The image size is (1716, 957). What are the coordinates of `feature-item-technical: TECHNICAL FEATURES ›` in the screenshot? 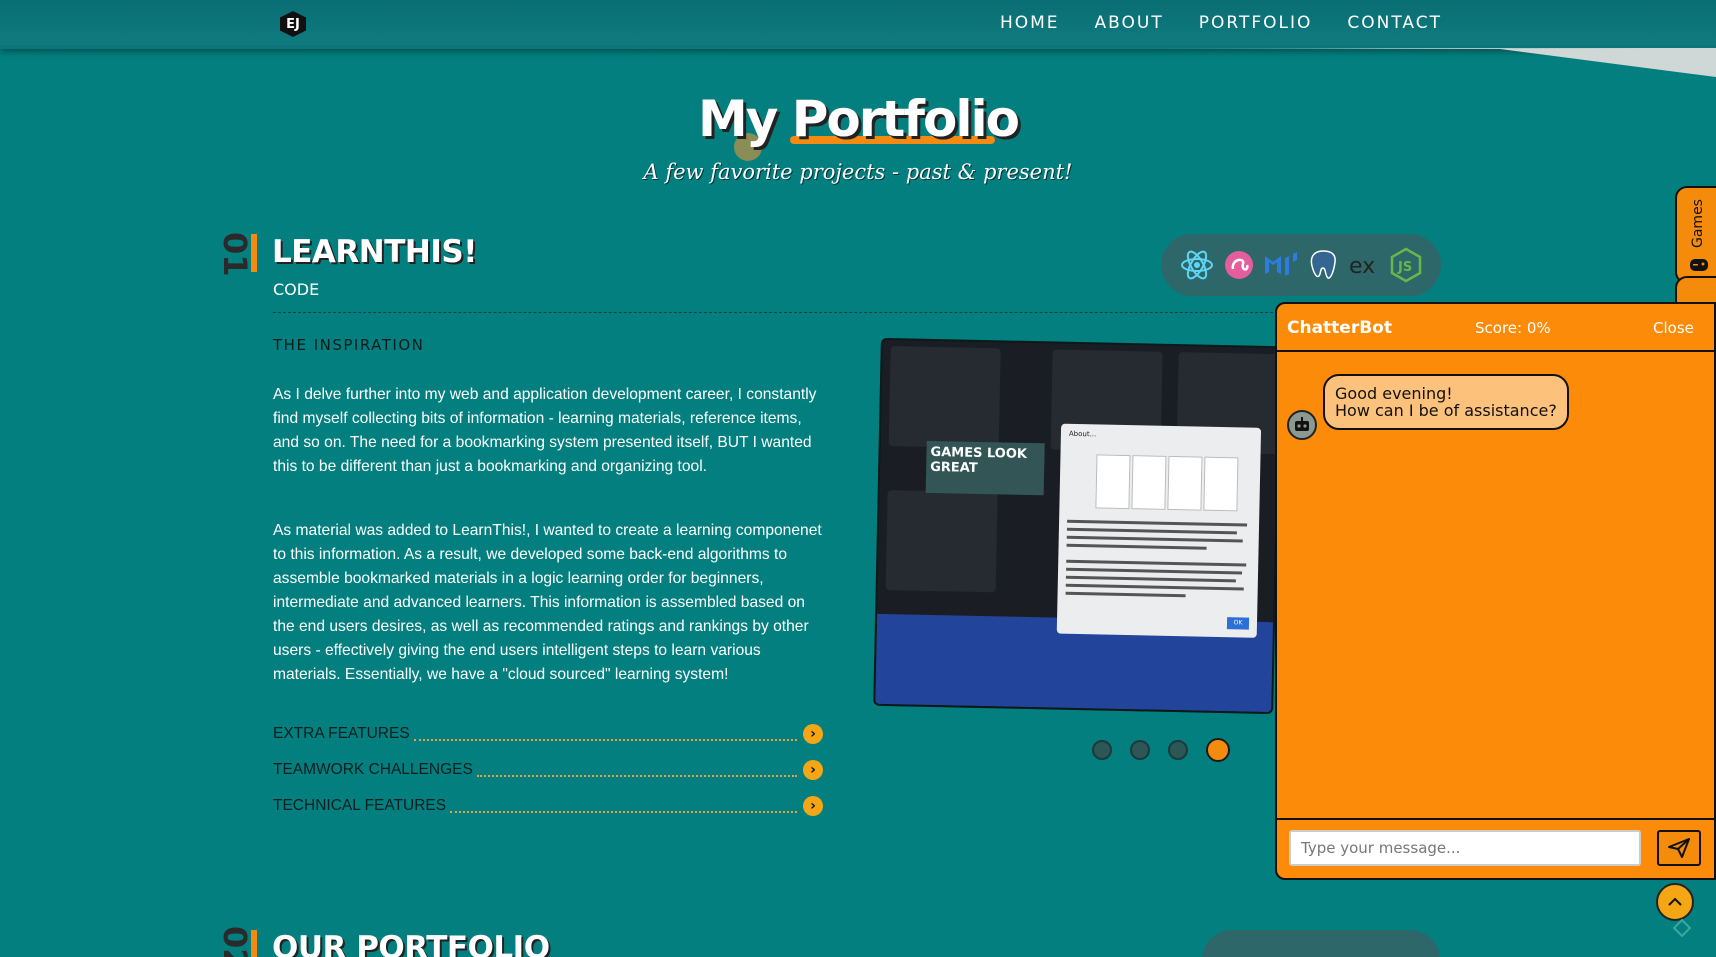 It's located at (548, 806).